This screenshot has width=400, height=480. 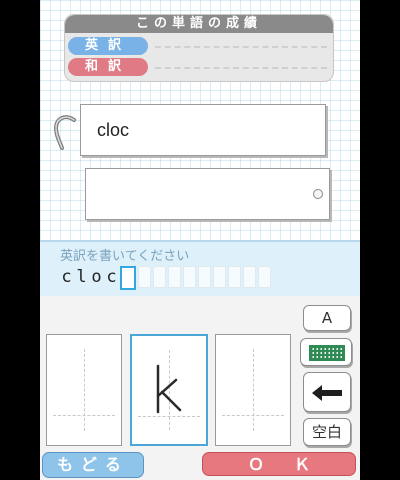 I want to click on input-cursor, so click(x=128, y=278).